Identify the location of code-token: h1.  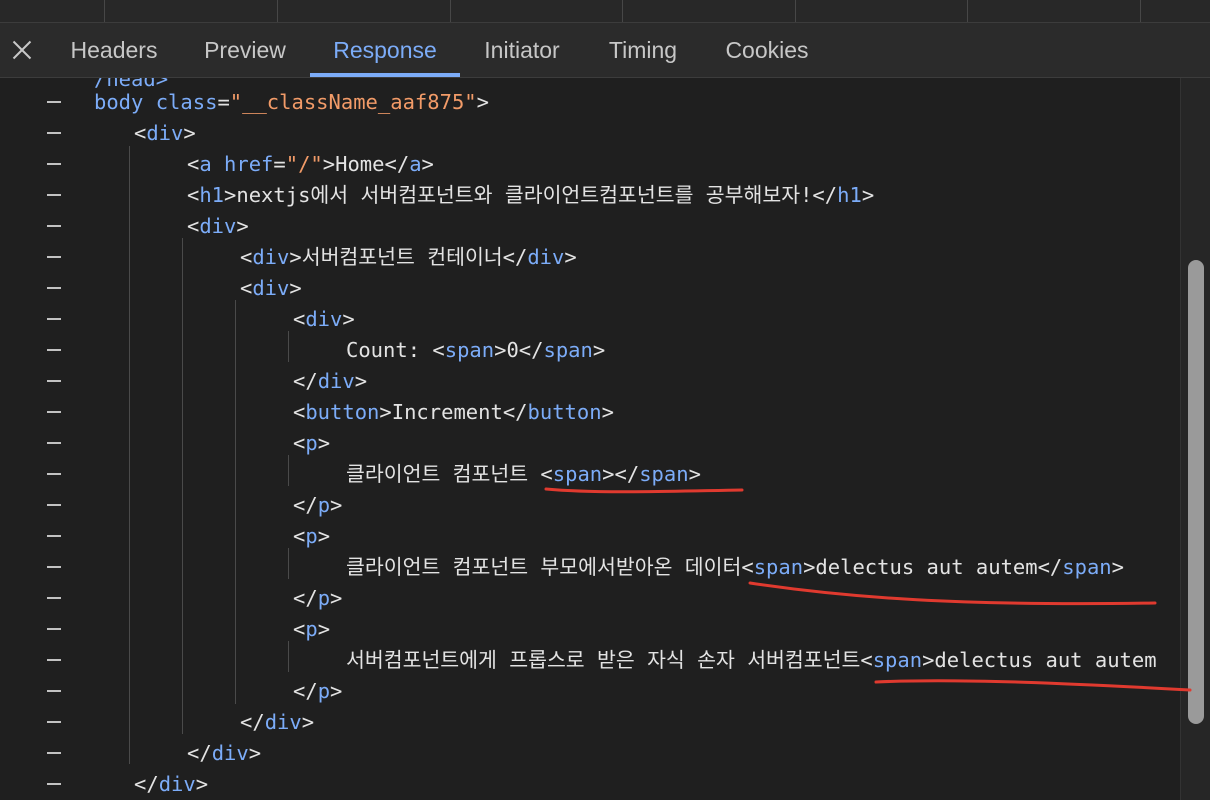
(212, 195).